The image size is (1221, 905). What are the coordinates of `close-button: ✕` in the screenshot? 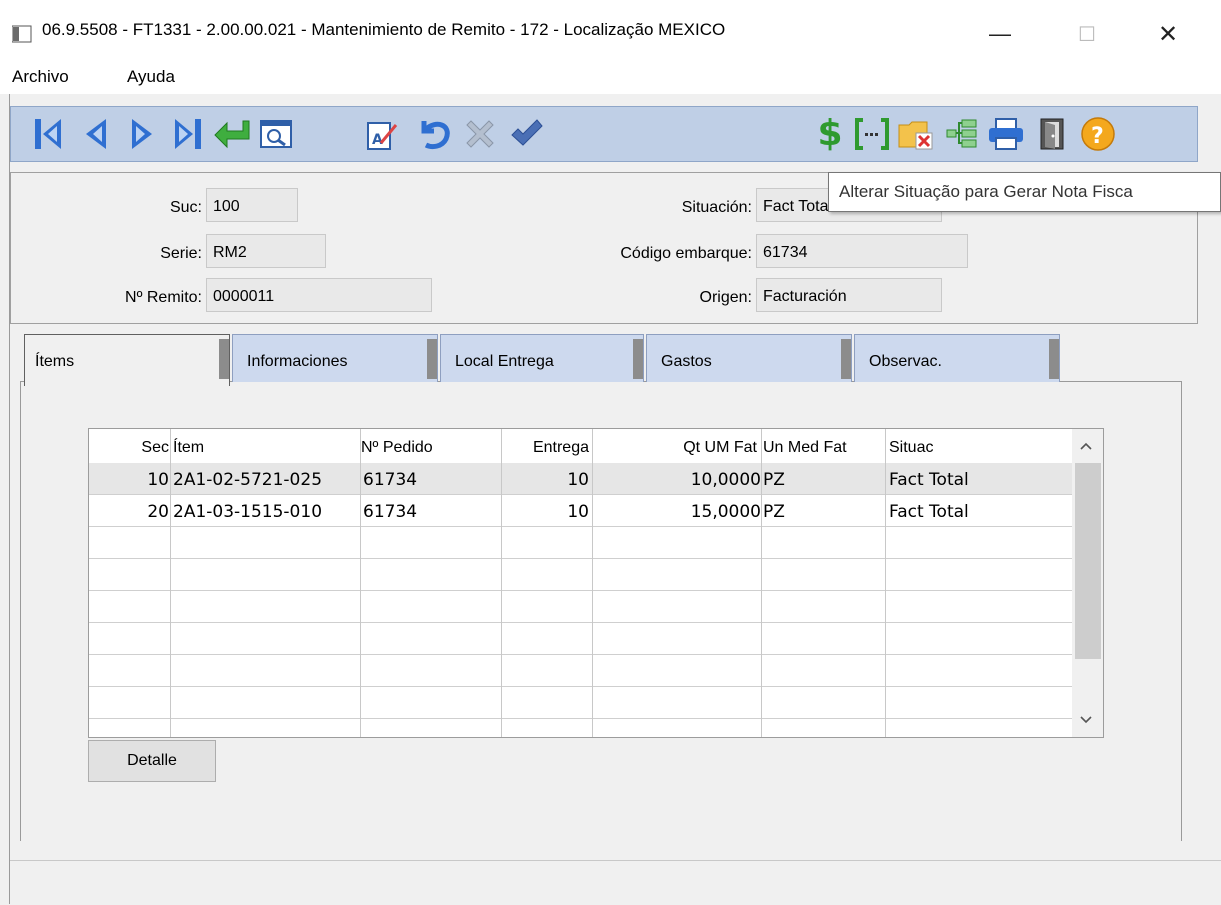 It's located at (1168, 34).